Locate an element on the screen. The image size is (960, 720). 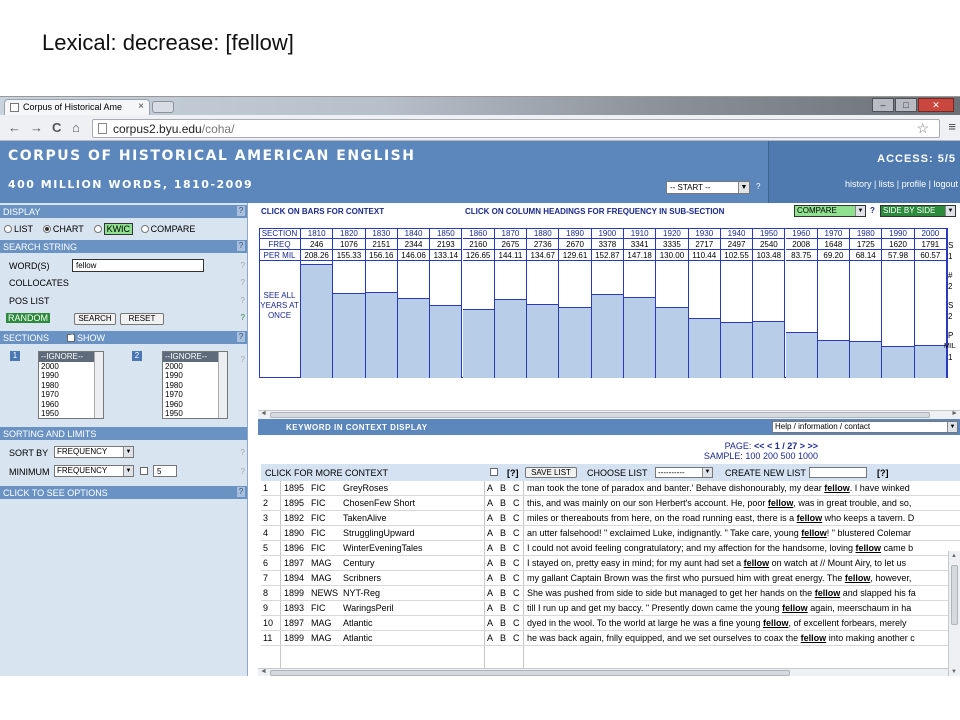
section-2-list: --IGNORE-- 2000 1990 1980 1970 1960 1950 is located at coordinates (195, 385).